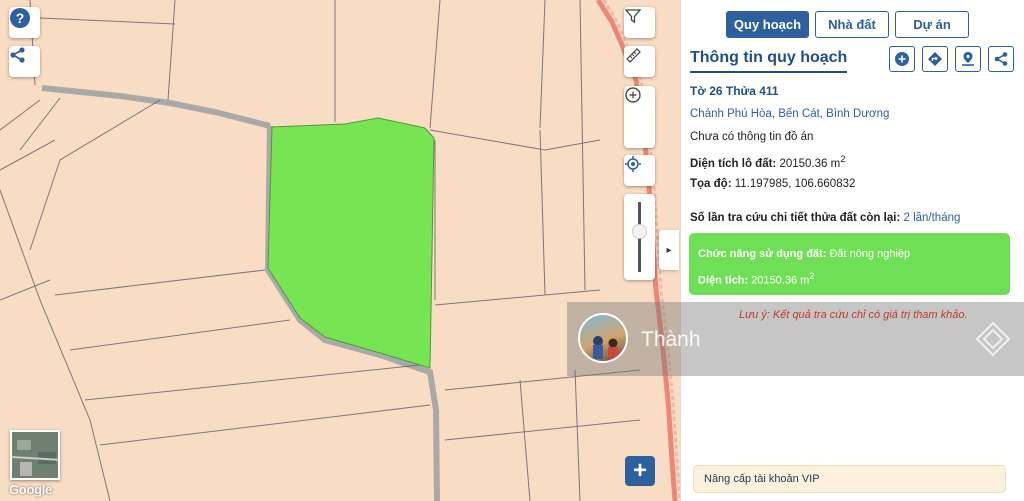 The width and height of the screenshot is (1024, 501). Describe the element at coordinates (603, 338) in the screenshot. I see `avatar` at that location.